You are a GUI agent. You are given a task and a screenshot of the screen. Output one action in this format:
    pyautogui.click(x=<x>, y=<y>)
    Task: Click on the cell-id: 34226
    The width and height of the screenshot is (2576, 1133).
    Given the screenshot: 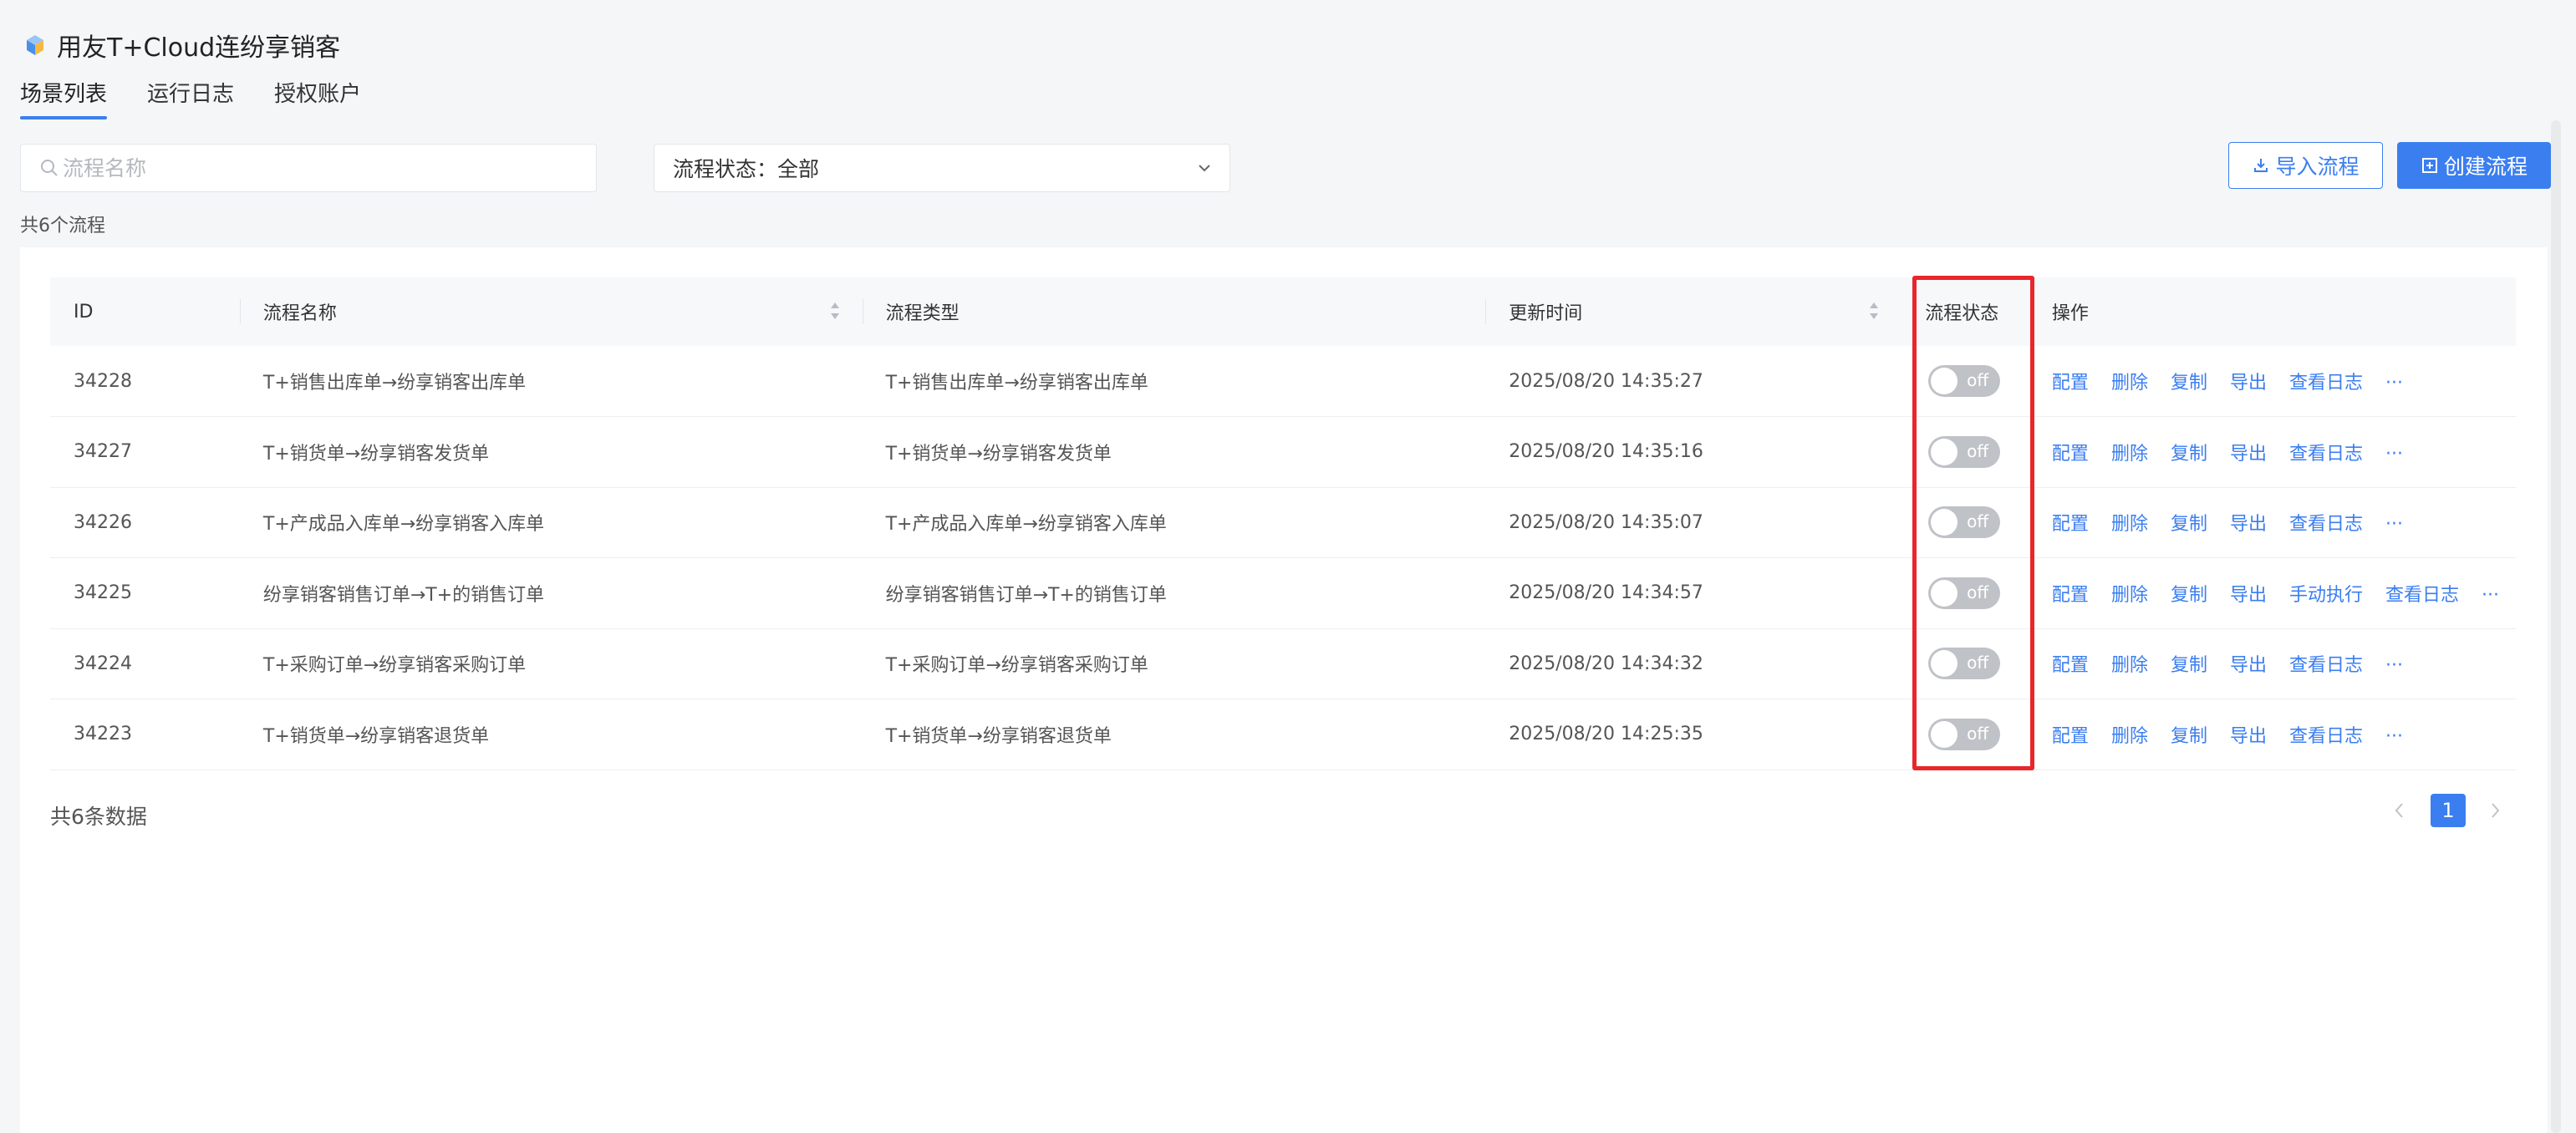 What is the action you would take?
    pyautogui.click(x=103, y=522)
    